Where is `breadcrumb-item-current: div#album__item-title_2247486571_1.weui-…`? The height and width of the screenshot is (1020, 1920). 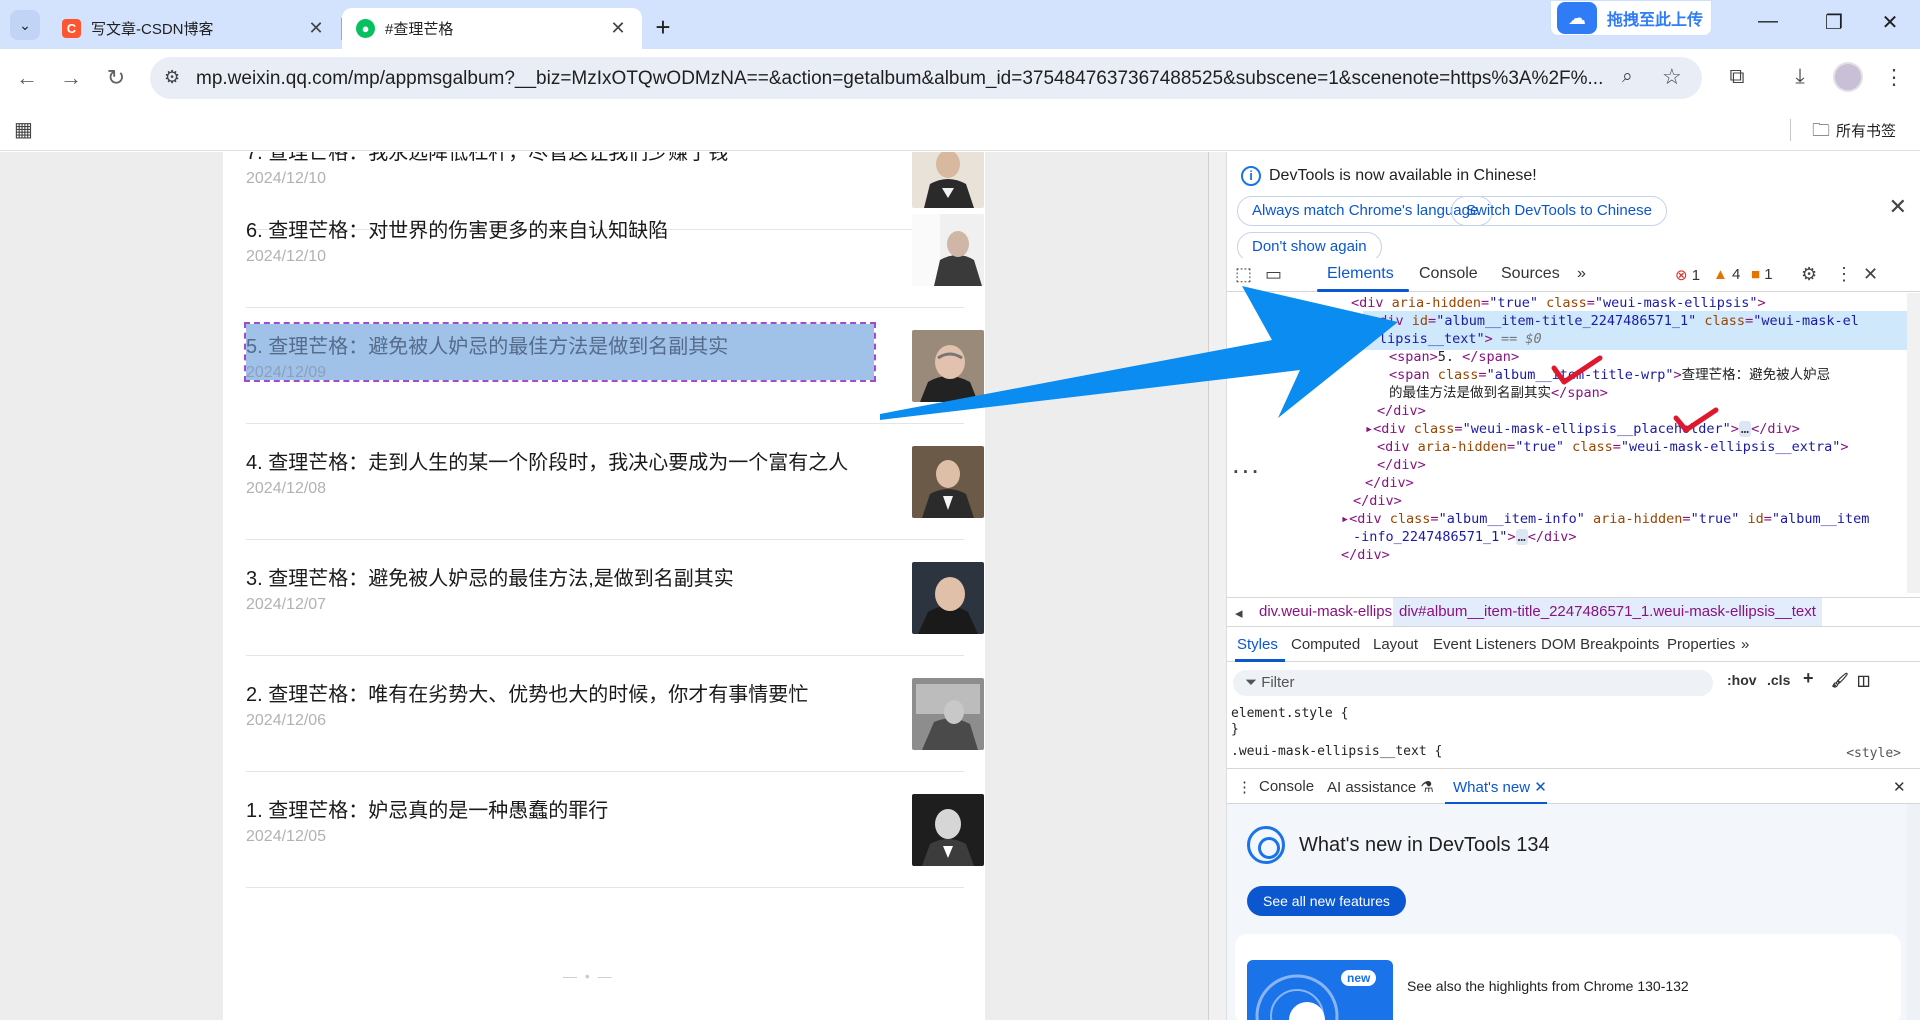 breadcrumb-item-current: div#album__item-title_2247486571_1.weui-… is located at coordinates (1607, 612).